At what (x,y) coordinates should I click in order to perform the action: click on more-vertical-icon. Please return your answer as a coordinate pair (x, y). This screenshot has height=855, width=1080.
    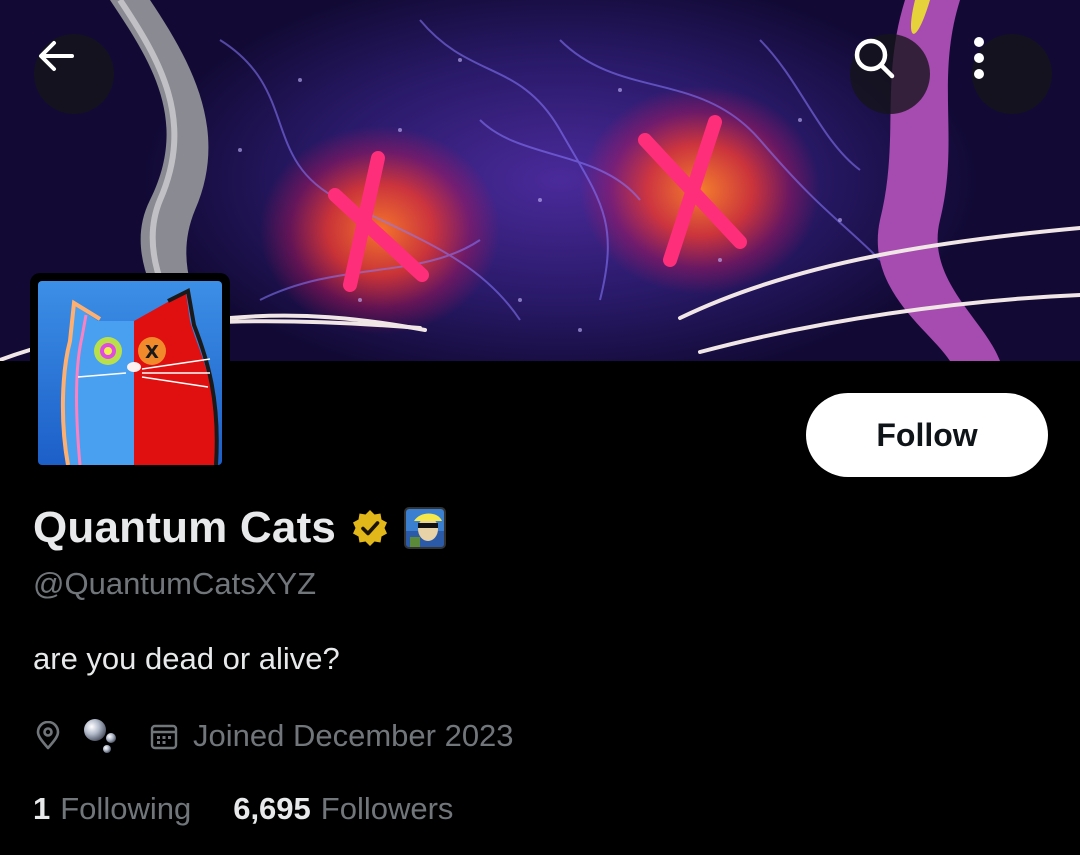
    Looking at the image, I should click on (979, 58).